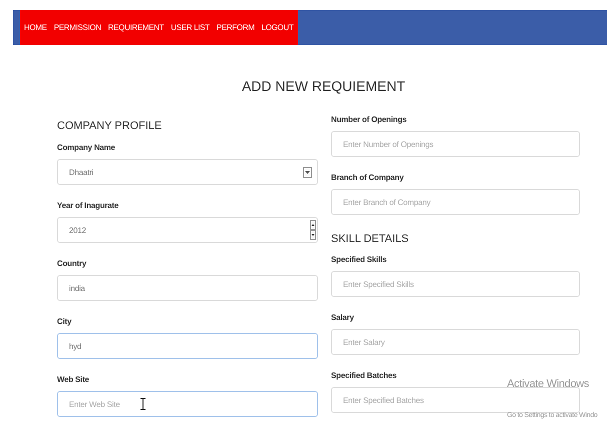 The image size is (607, 424). What do you see at coordinates (455, 400) in the screenshot?
I see `input-field: Enter Specified Batches` at bounding box center [455, 400].